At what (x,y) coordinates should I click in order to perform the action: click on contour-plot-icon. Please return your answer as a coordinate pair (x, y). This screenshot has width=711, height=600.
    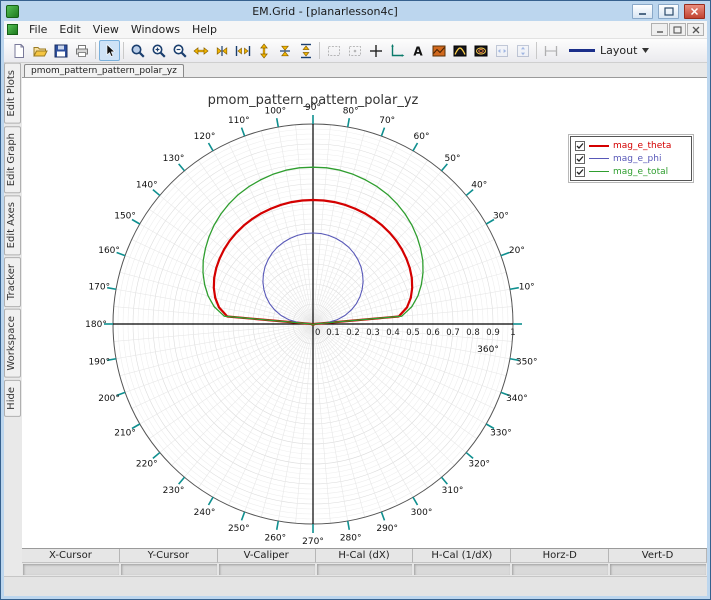
    Looking at the image, I should click on (480, 50).